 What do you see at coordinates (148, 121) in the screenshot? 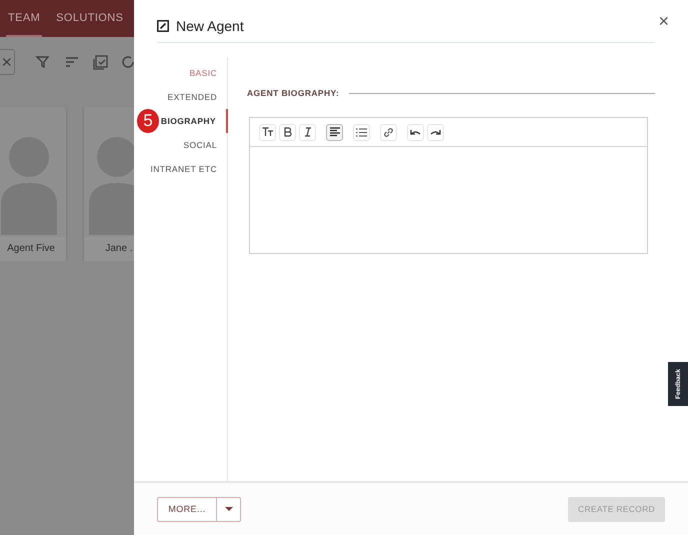
I see `step-badge: 5` at bounding box center [148, 121].